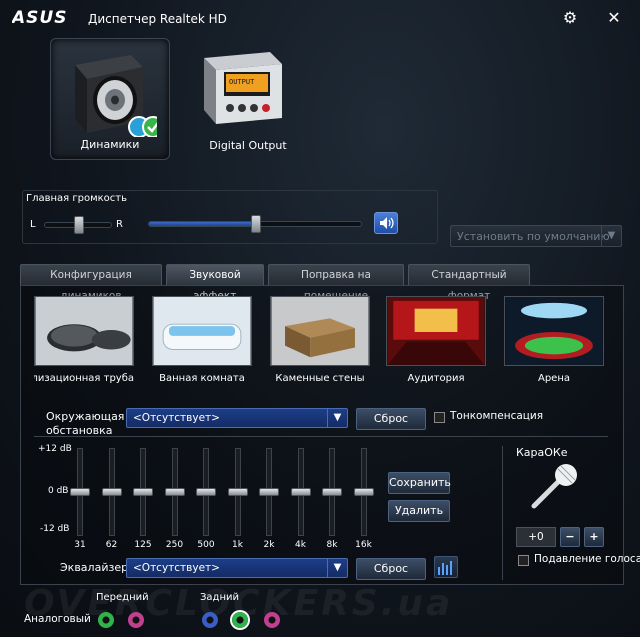 The image size is (640, 637). What do you see at coordinates (122, 597) in the screenshot?
I see `front-label: Передний` at bounding box center [122, 597].